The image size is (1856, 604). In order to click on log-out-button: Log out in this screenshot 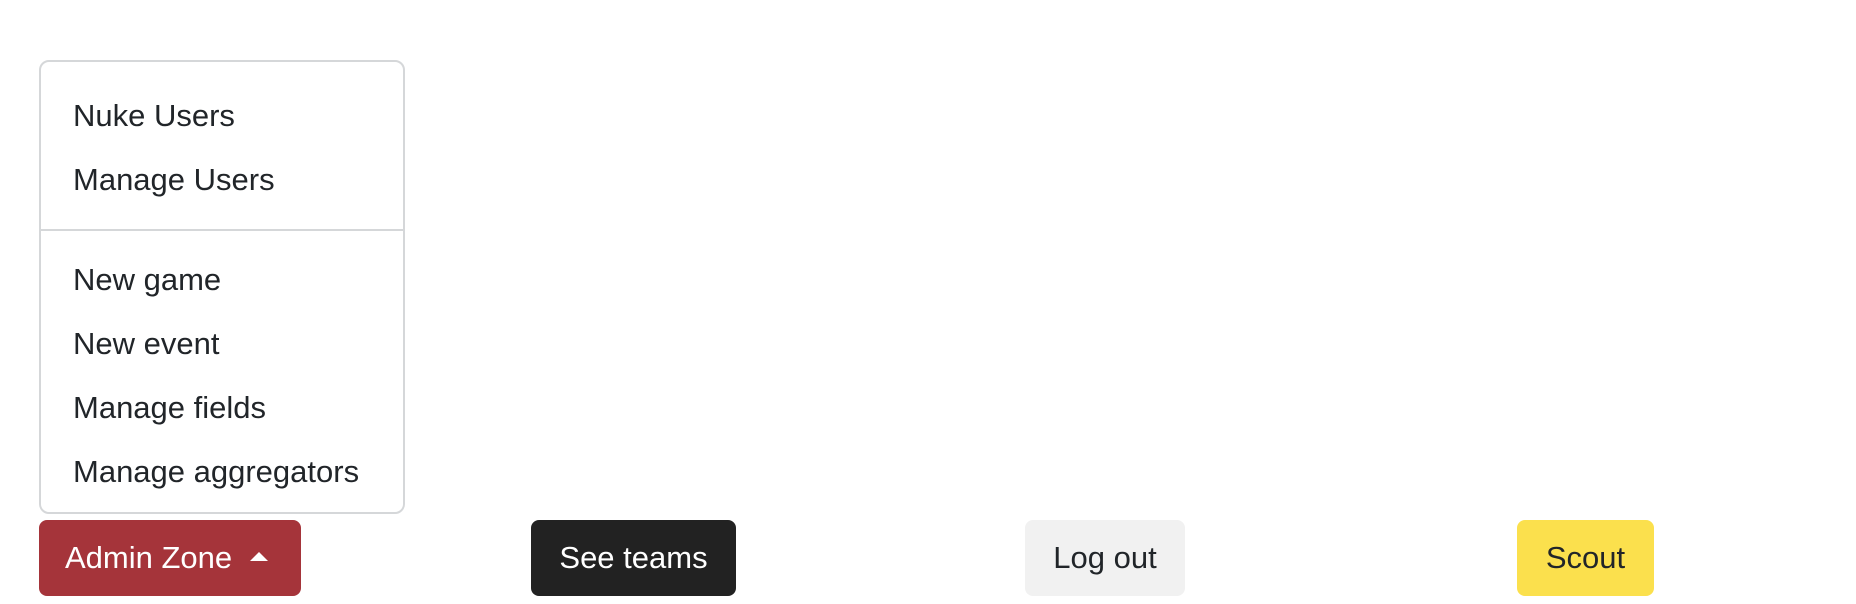, I will do `click(1105, 558)`.